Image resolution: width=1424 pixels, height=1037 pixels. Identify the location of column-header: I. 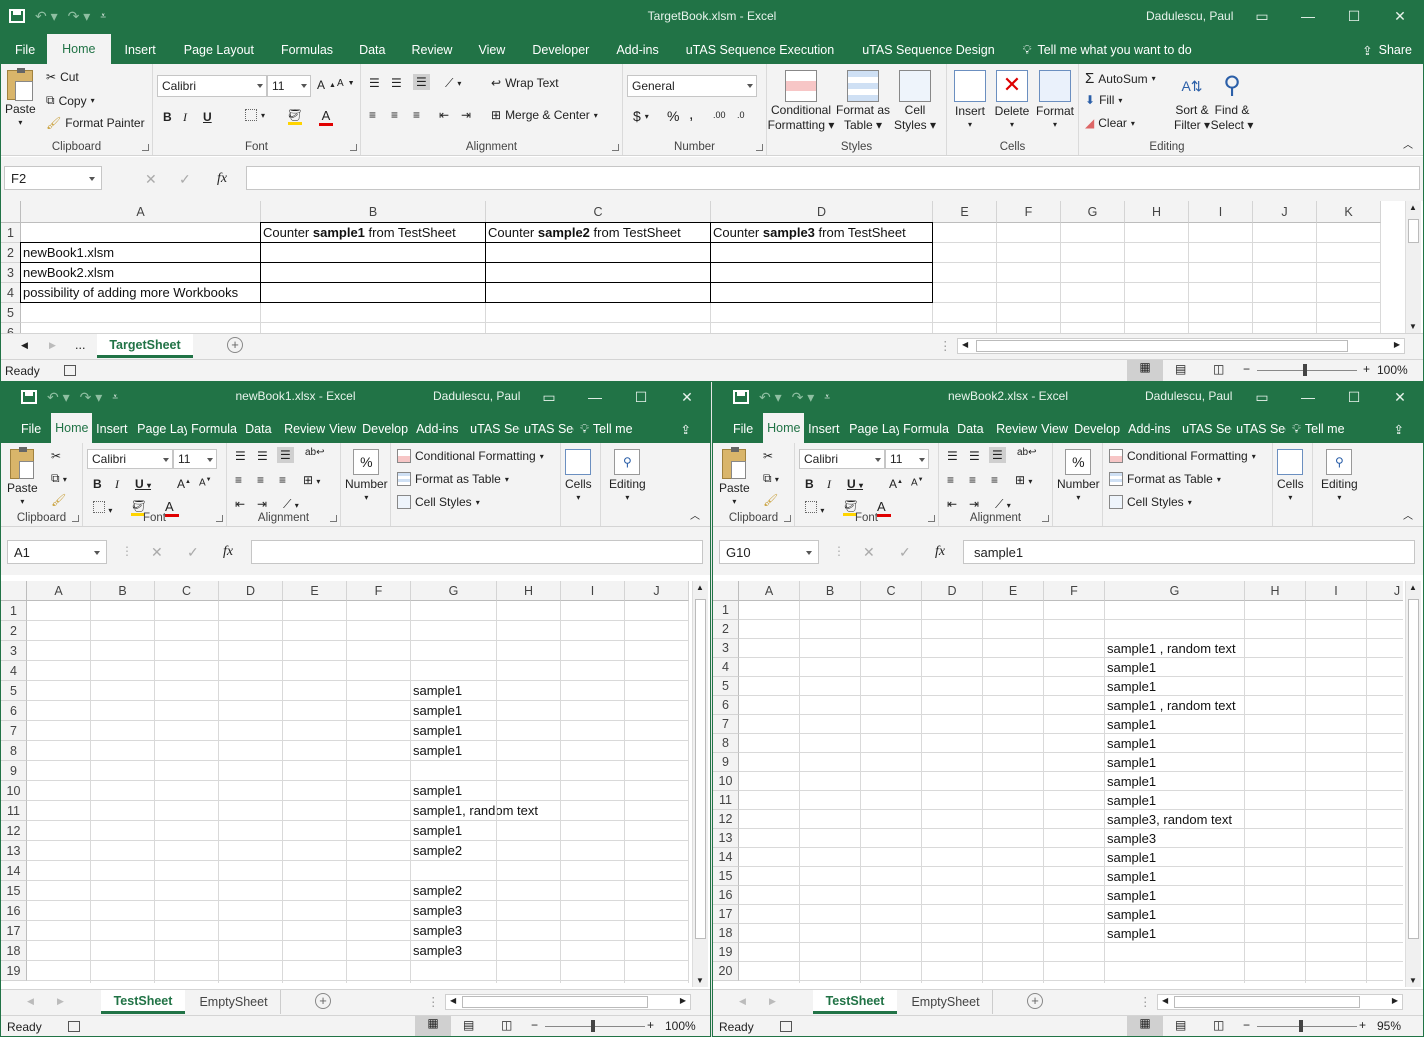
(1336, 591).